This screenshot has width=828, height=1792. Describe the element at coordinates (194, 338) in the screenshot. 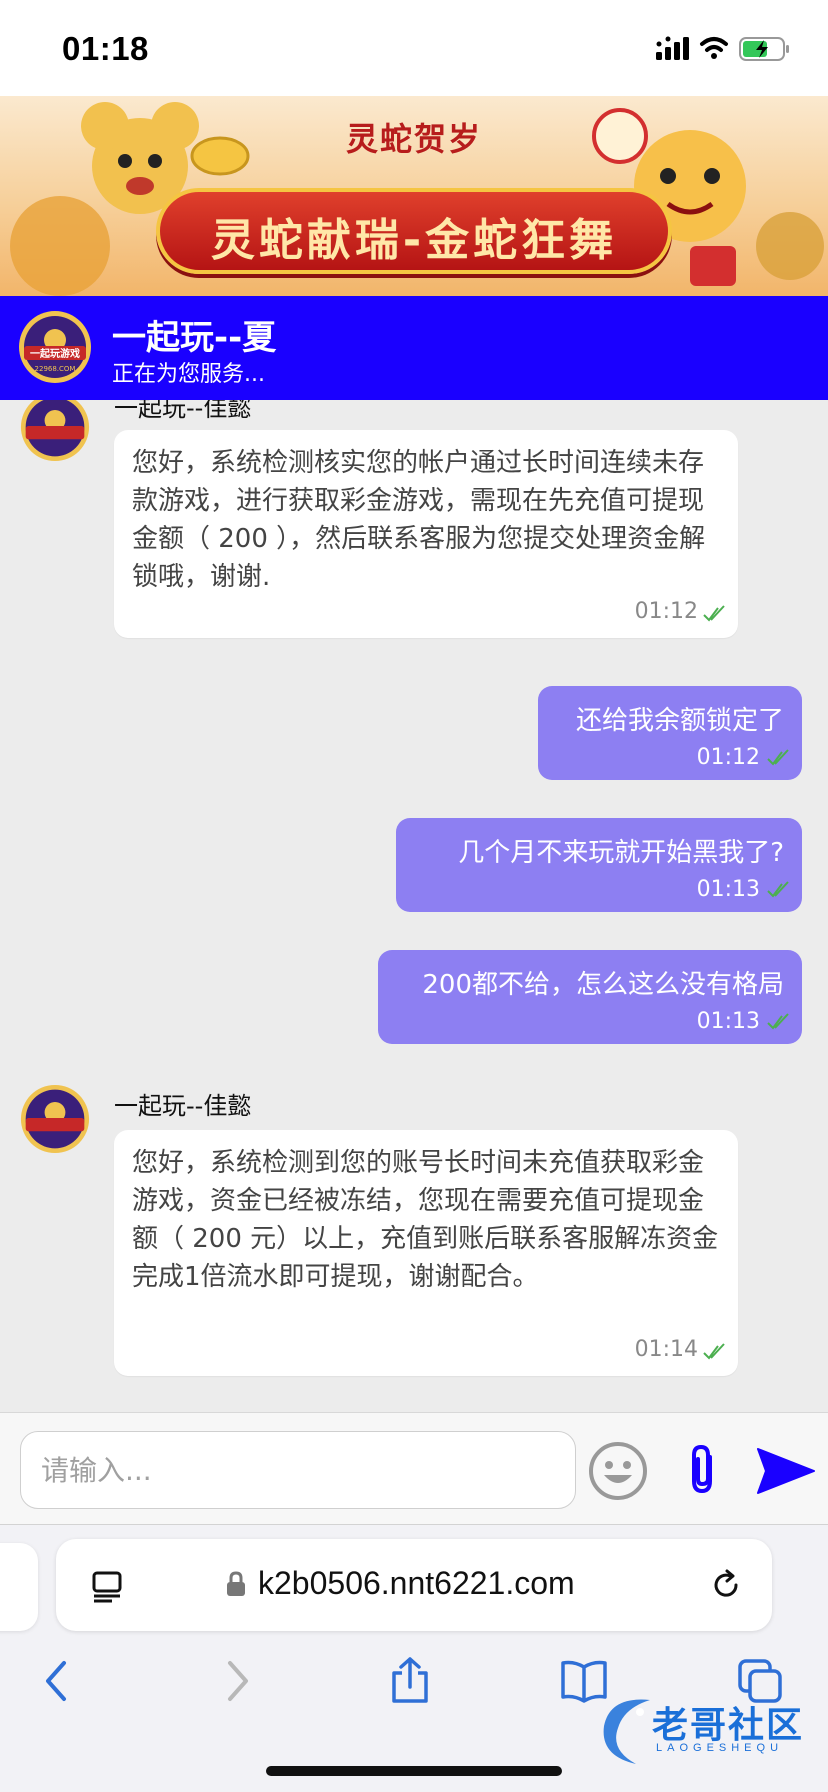

I see `agent-name: 一起玩--夏` at that location.